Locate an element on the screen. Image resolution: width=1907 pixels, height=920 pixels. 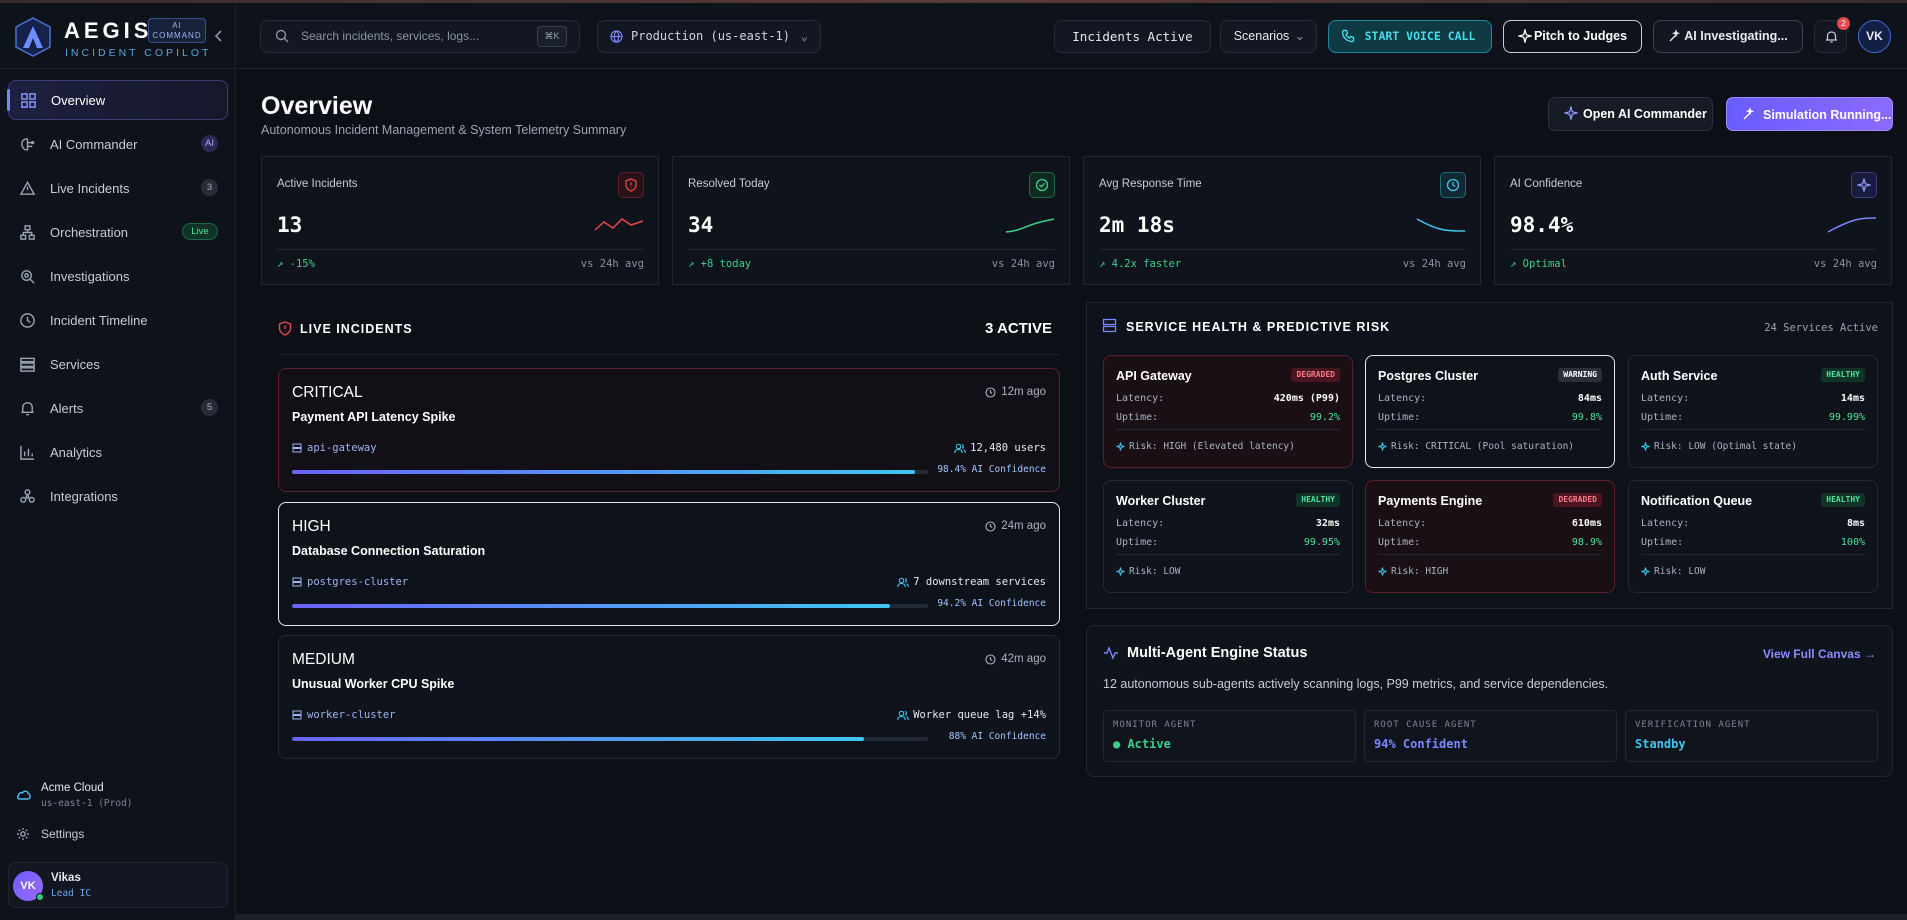
agent-card-monitor: MONITOR AGENT ● Active is located at coordinates (1229, 736).